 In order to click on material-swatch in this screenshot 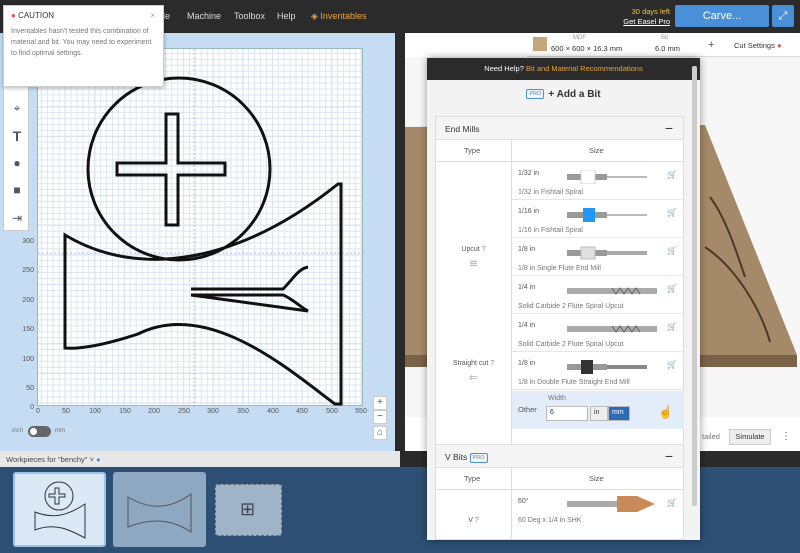, I will do `click(540, 44)`.